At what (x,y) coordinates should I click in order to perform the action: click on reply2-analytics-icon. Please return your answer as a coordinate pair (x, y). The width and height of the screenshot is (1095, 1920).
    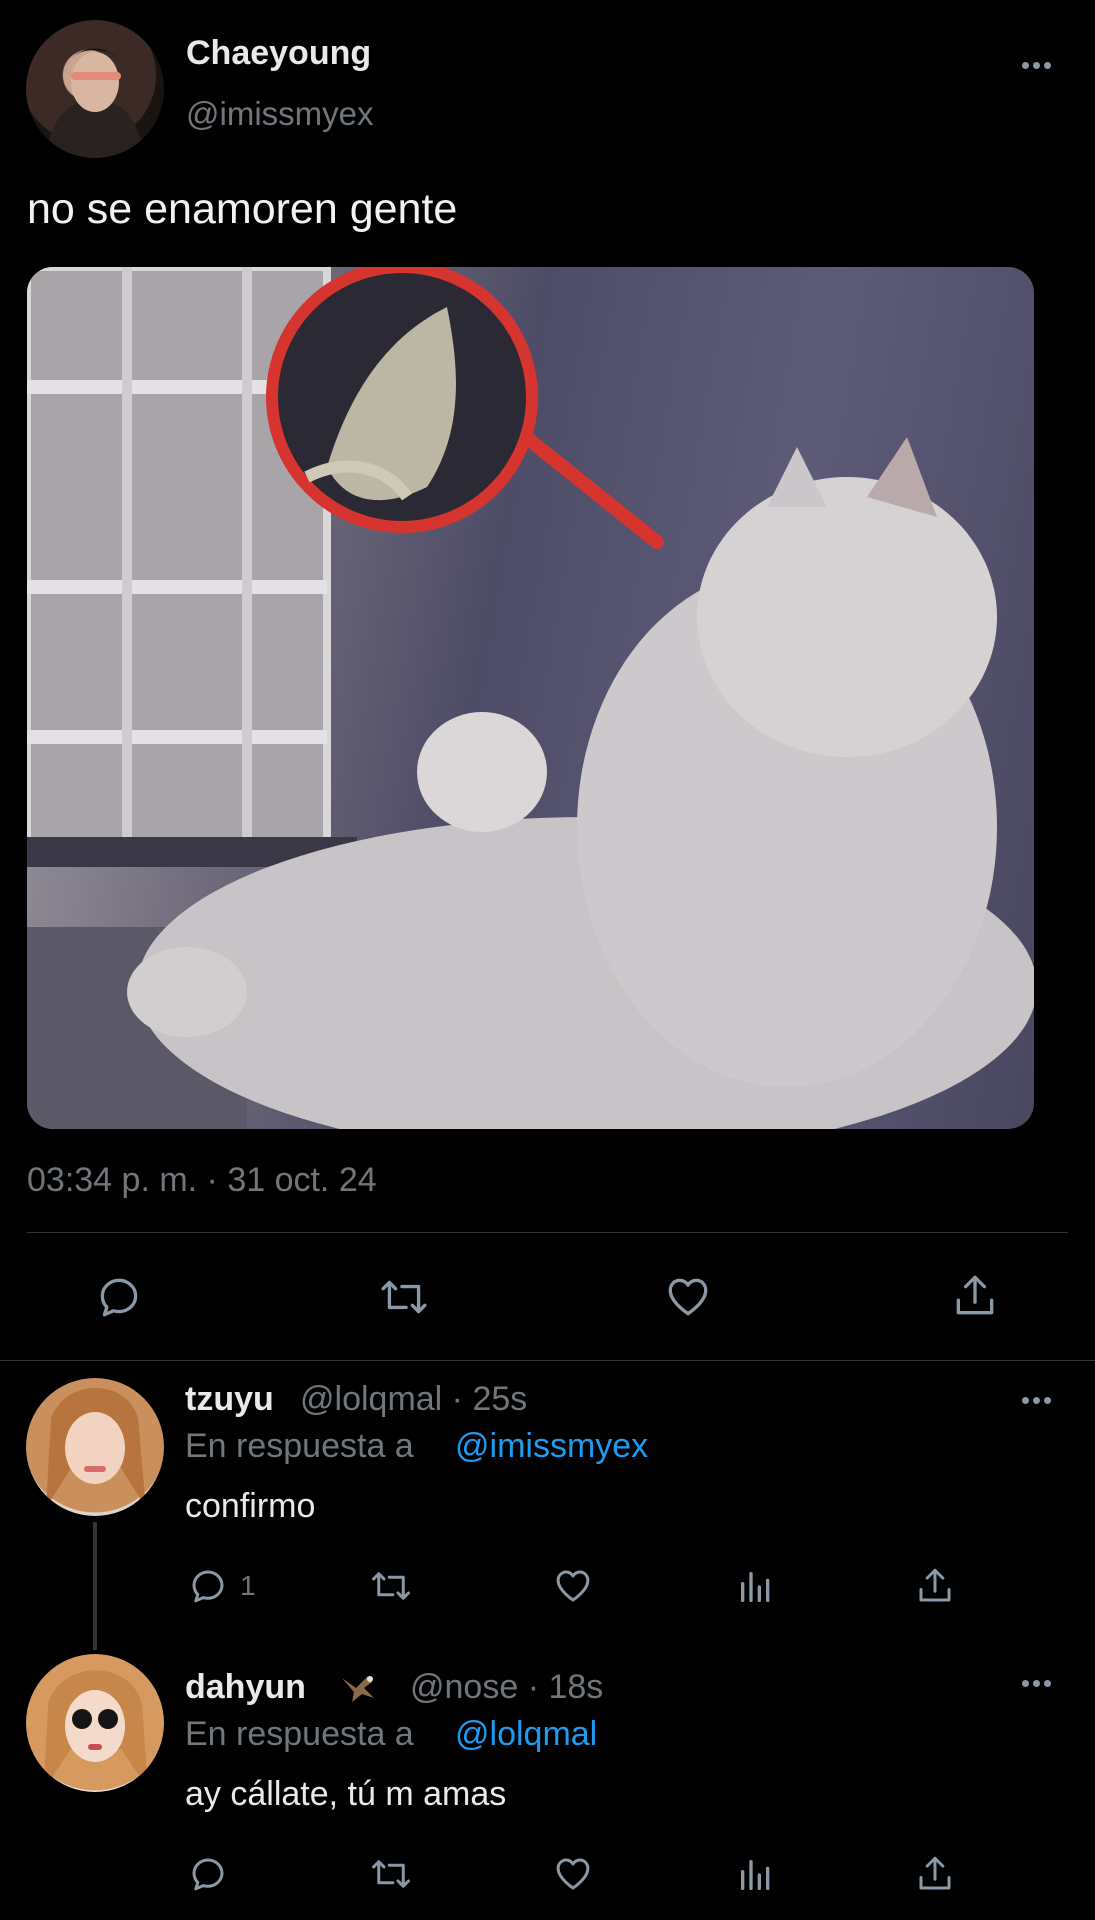
    Looking at the image, I should click on (756, 1875).